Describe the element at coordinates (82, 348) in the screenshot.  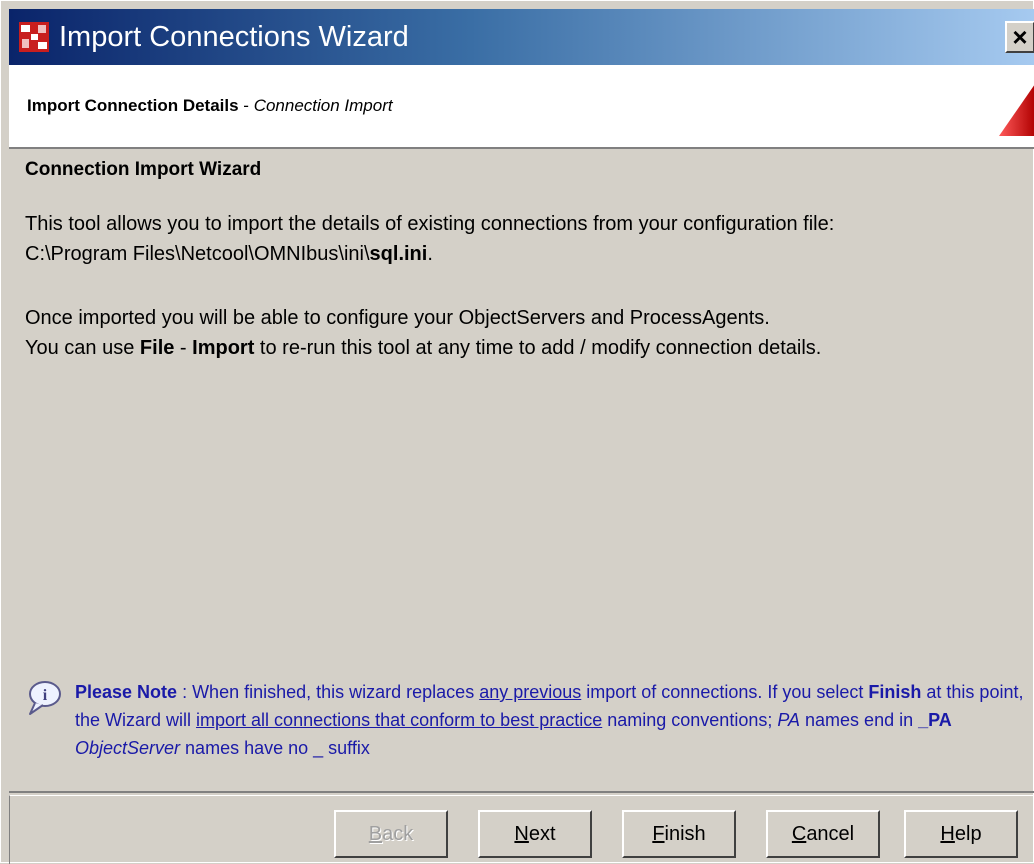
I see `usage-pre: You can use` at that location.